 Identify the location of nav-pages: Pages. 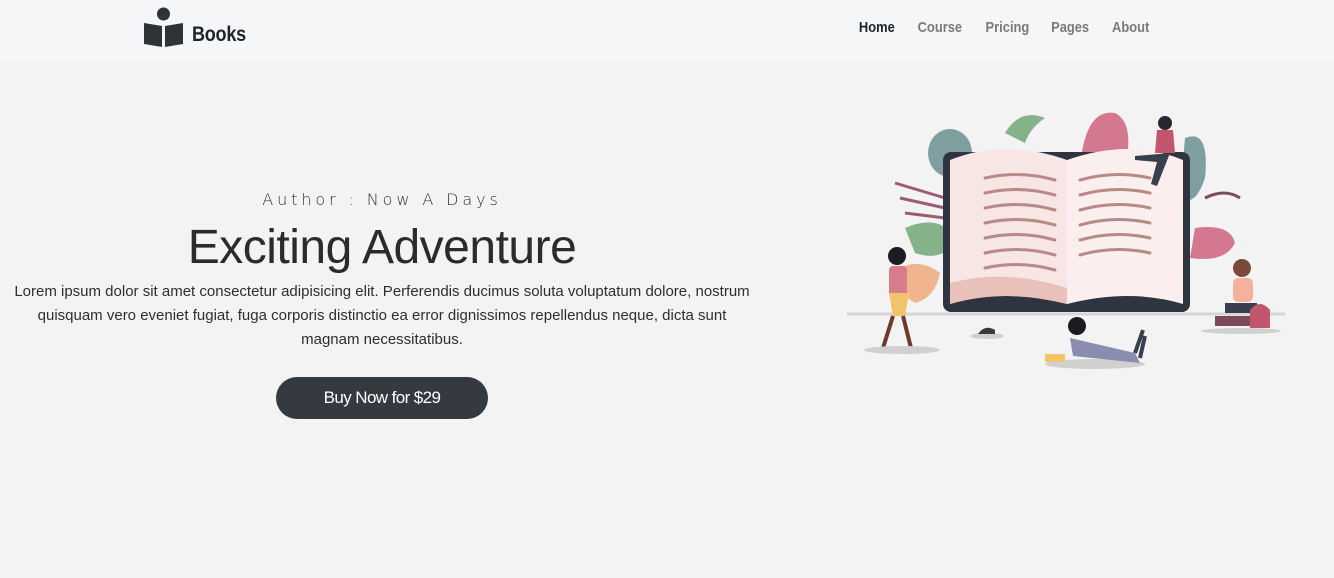
(1071, 27).